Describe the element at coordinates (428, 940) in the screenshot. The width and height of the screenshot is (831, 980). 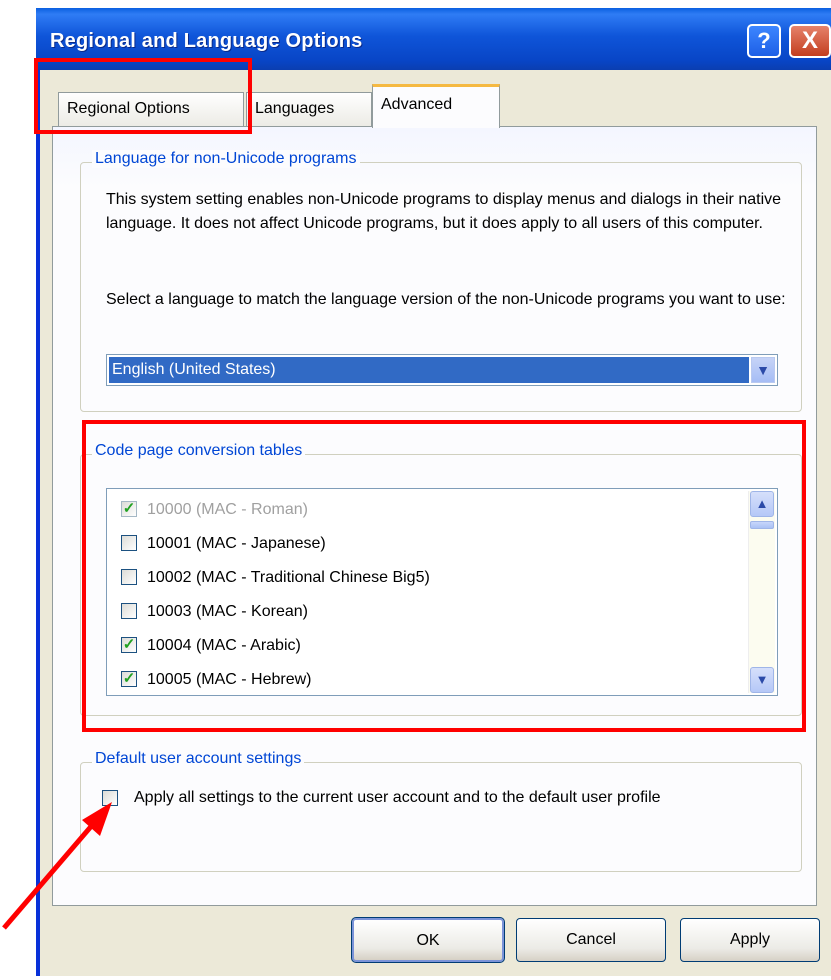
I see `ok-button: OK` at that location.